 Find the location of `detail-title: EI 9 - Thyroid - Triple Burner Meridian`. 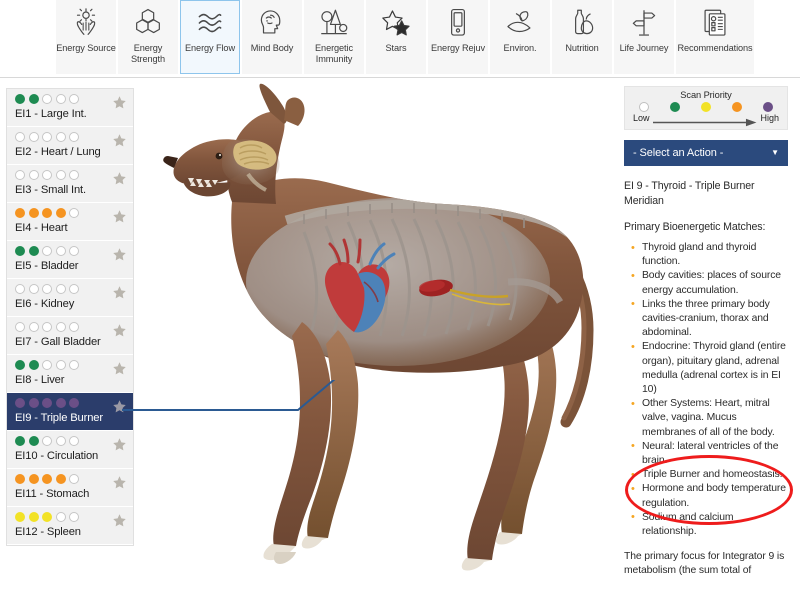

detail-title: EI 9 - Thyroid - Triple Burner Meridian is located at coordinates (689, 193).